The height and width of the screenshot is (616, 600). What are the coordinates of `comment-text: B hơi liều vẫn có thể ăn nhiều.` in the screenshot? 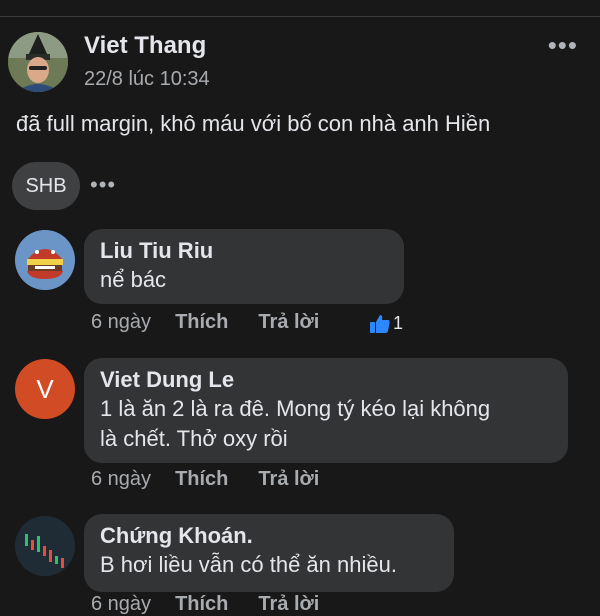 It's located at (248, 564).